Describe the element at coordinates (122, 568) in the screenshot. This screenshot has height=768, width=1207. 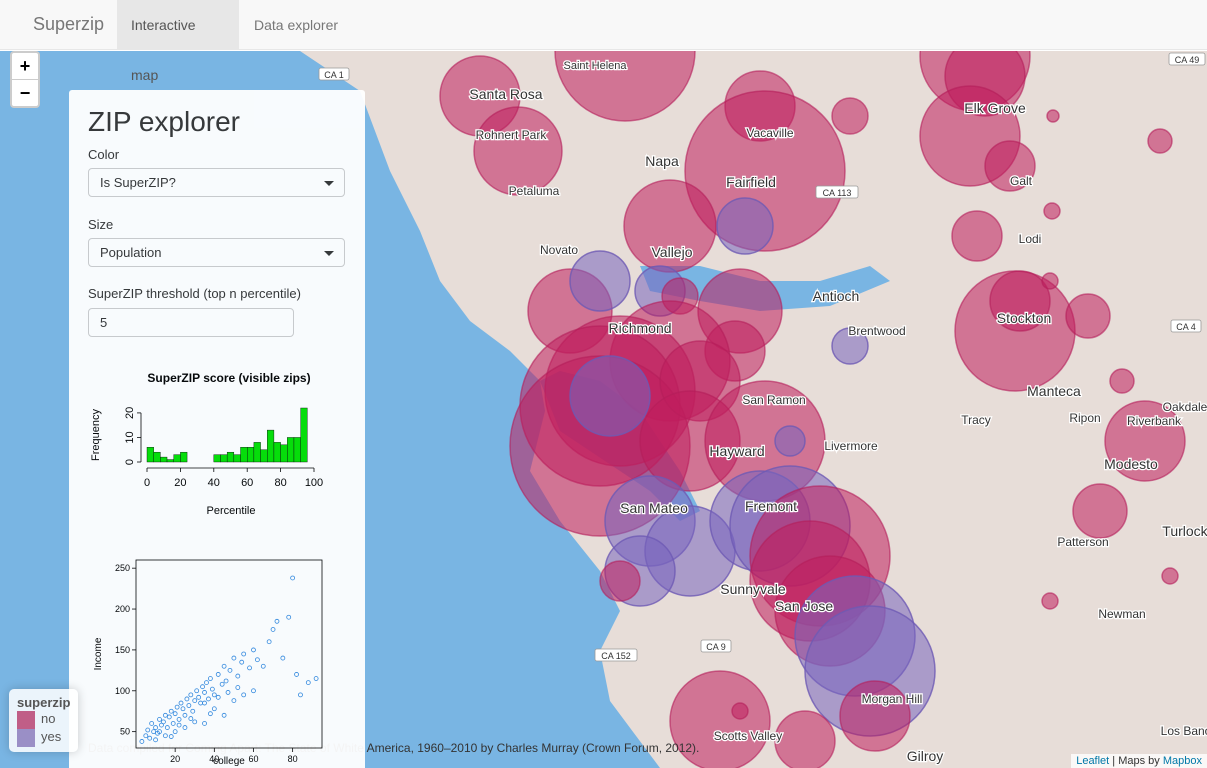
I see `y-tick-label: 250` at that location.